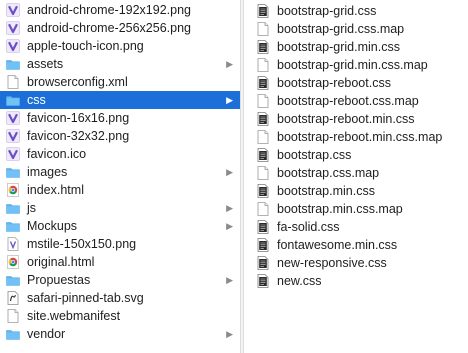 Image resolution: width=468 pixels, height=353 pixels. I want to click on item-name: new-responsive.css, so click(332, 263).